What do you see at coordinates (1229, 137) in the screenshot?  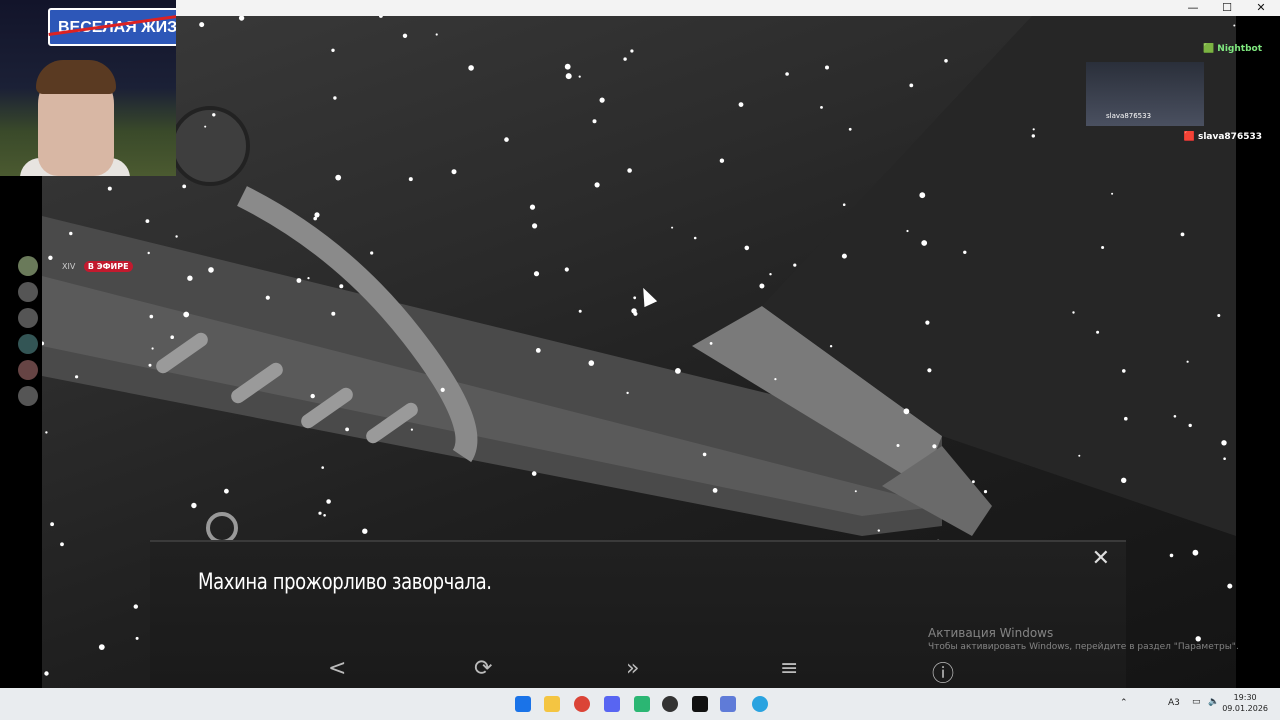 I see `chat-username: slava876533` at bounding box center [1229, 137].